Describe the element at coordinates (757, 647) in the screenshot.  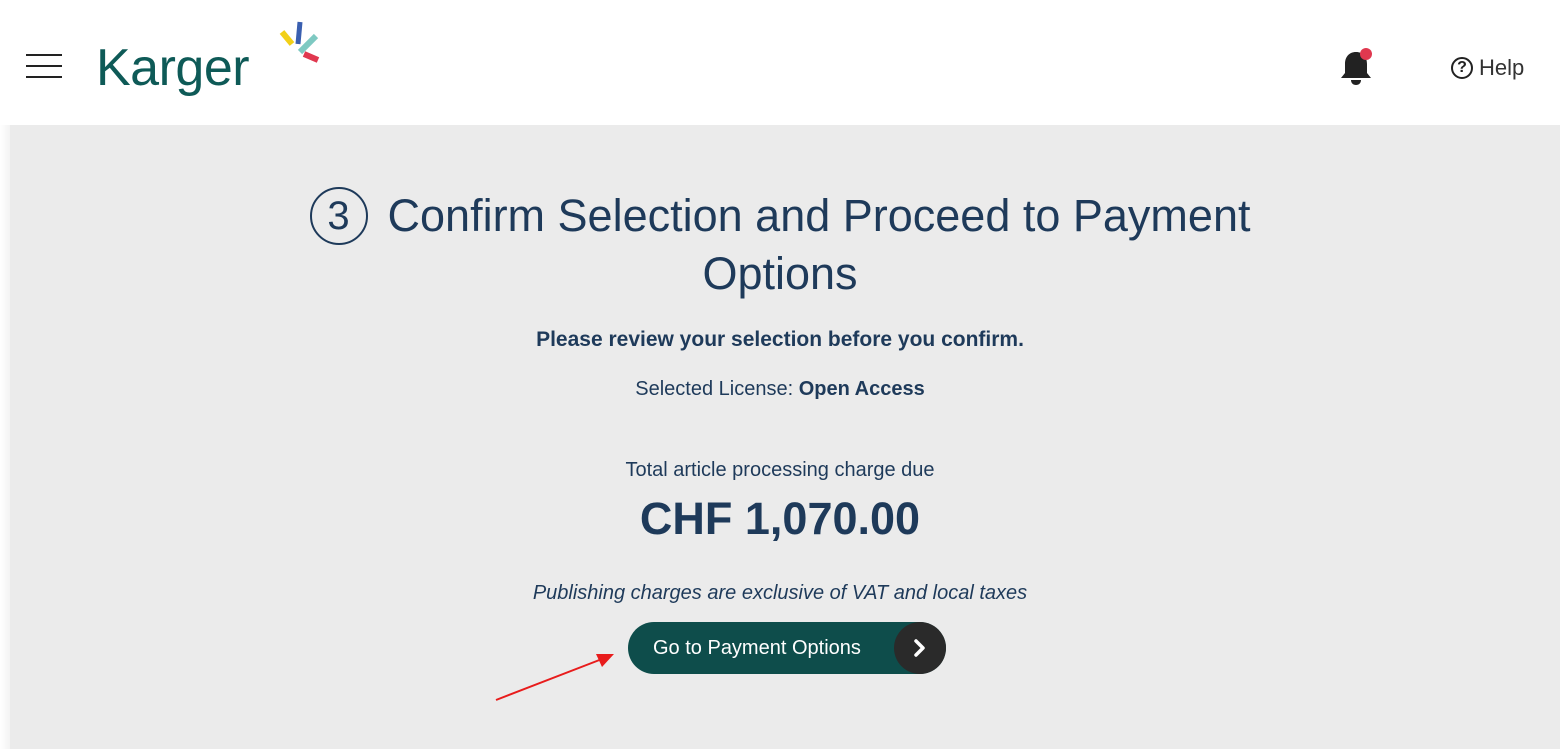
I see `button-label: Go to Payment Options` at that location.